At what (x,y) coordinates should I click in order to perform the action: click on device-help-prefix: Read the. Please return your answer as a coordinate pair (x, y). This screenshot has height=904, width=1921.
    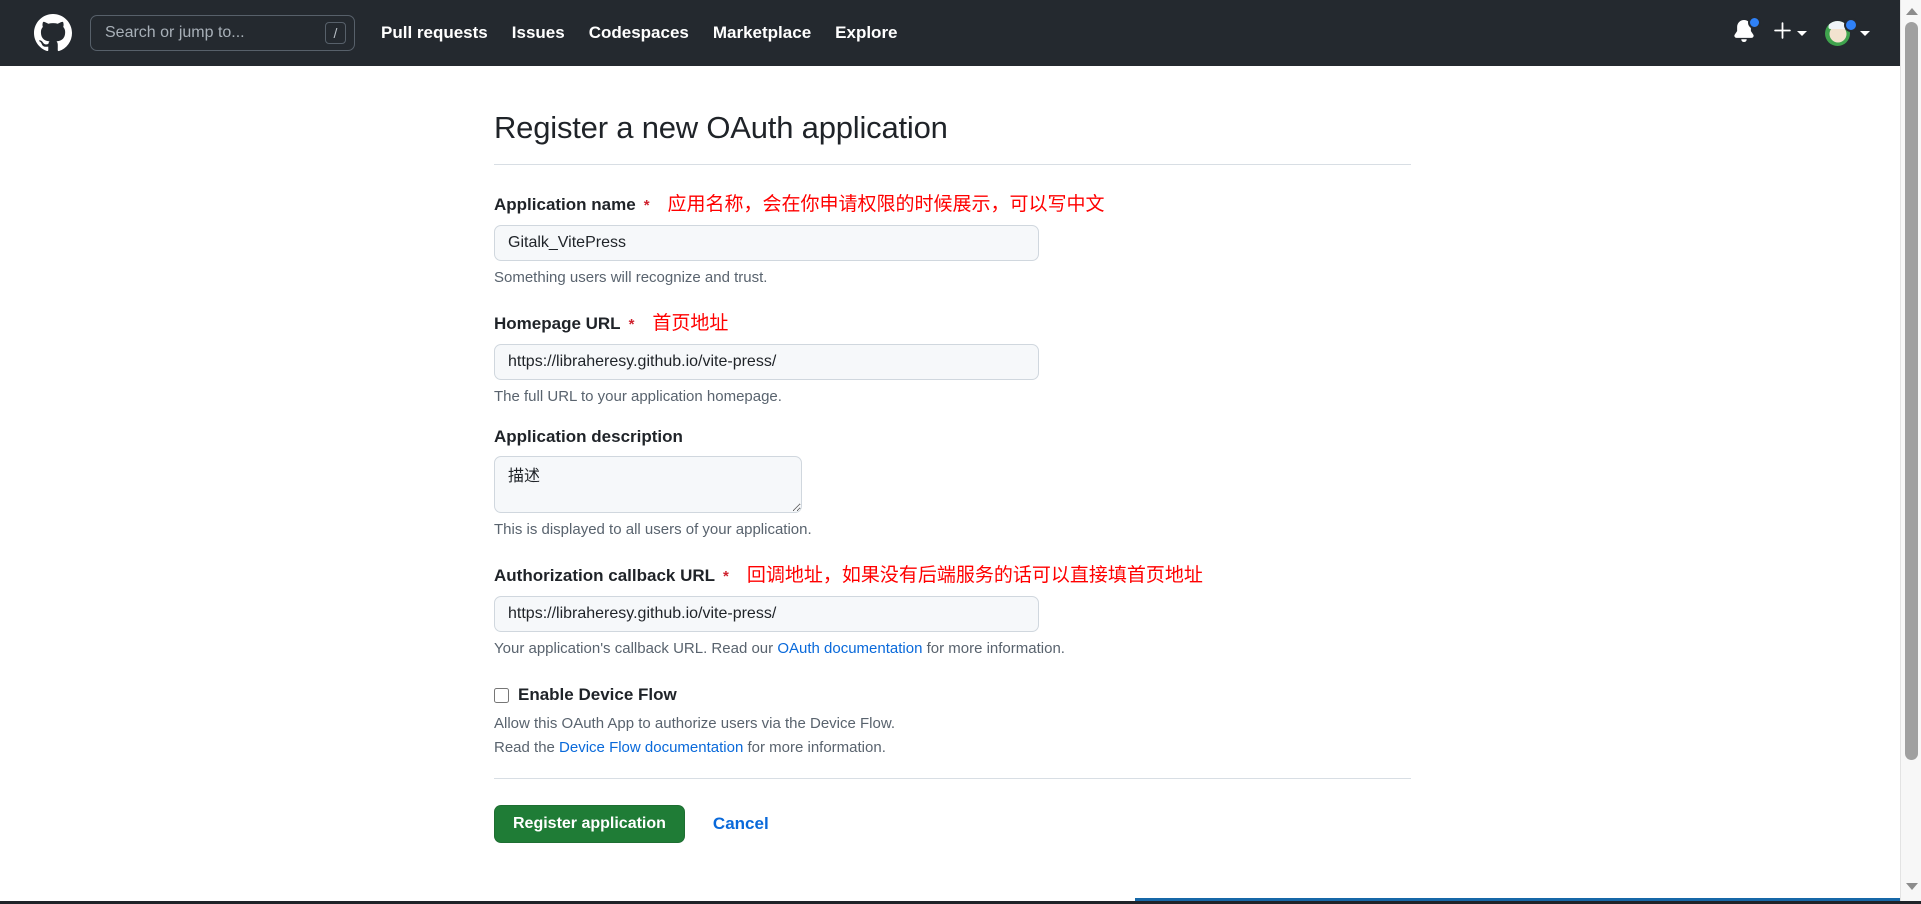
    Looking at the image, I should click on (527, 747).